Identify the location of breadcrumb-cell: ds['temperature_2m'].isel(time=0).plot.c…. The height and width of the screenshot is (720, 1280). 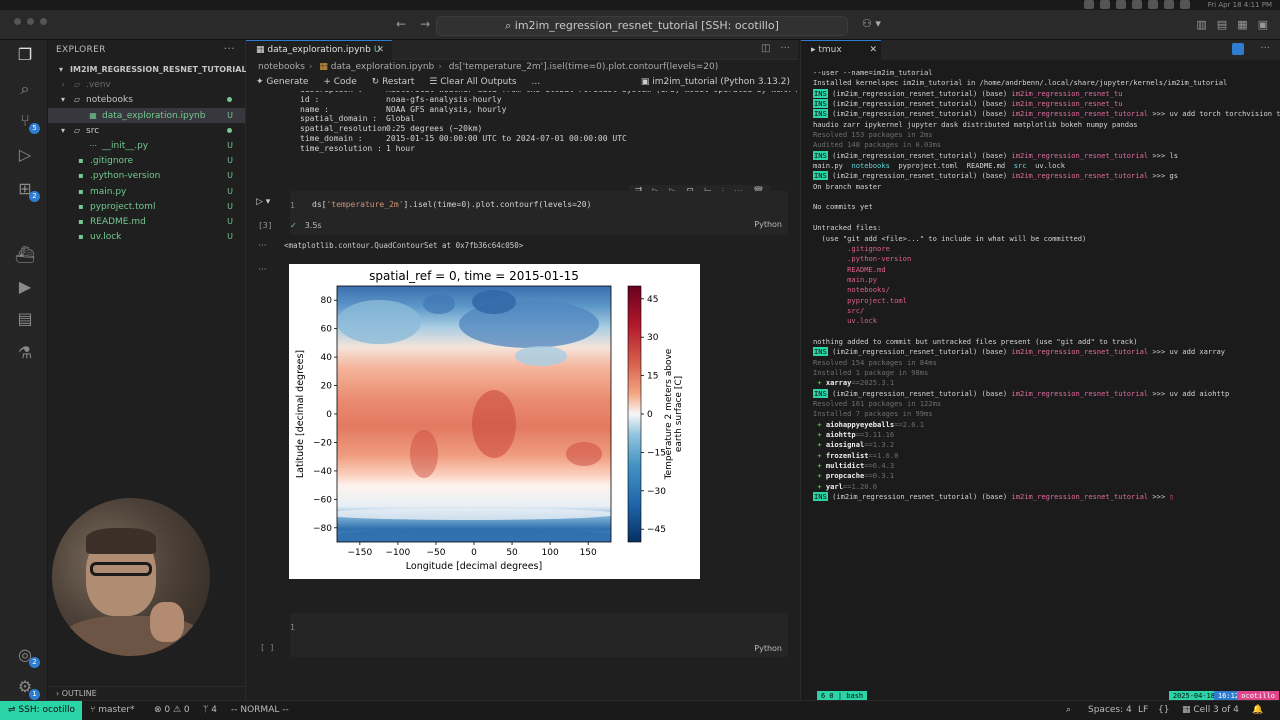
(584, 67).